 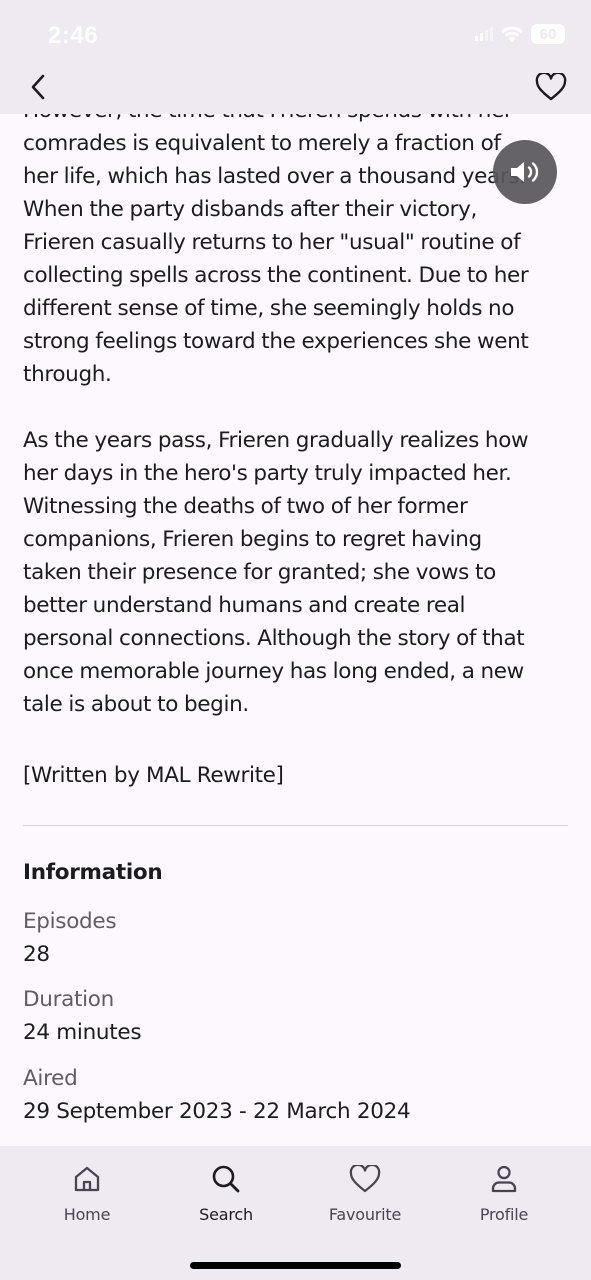 I want to click on favourite-button, so click(x=551, y=87).